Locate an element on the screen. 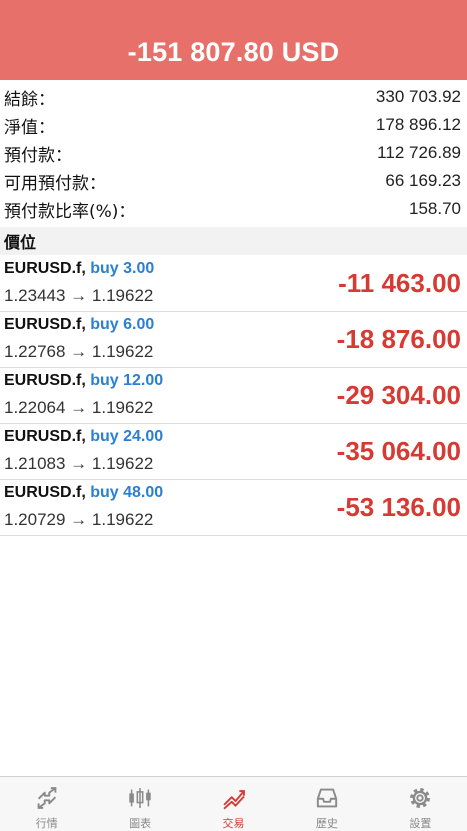 Image resolution: width=467 pixels, height=831 pixels. summary-row-free-margin: 可用預付款： 66 169.23 is located at coordinates (233, 181).